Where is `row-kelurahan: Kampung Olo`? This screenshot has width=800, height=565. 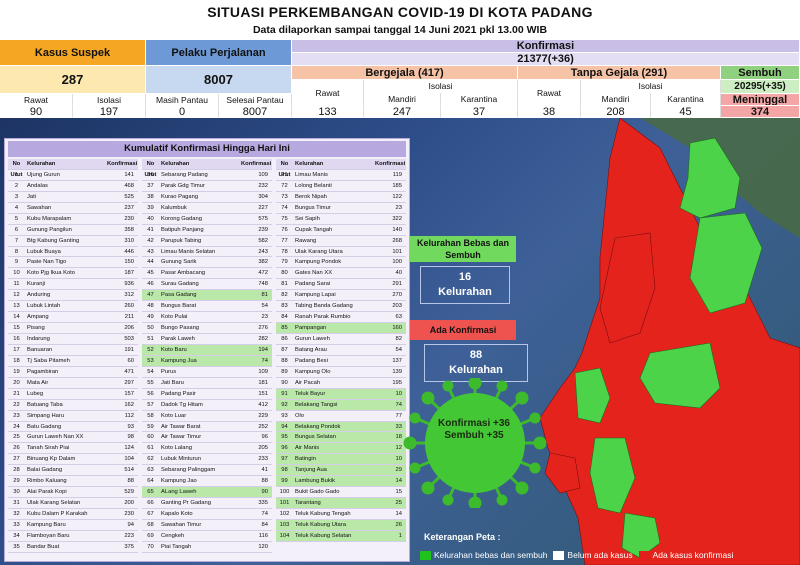 row-kelurahan: Kampung Olo is located at coordinates (313, 371).